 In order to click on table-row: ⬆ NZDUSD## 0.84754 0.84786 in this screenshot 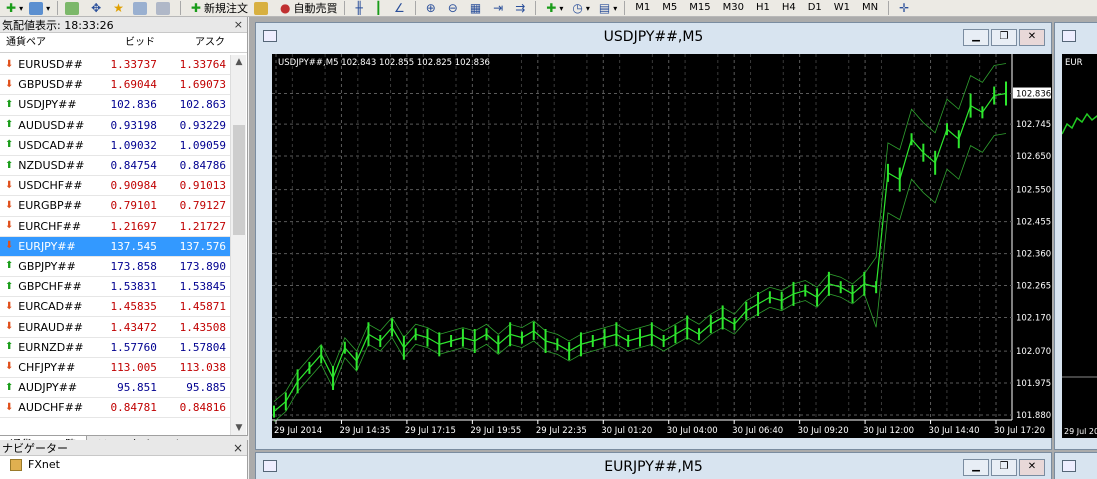, I will do `click(115, 166)`.